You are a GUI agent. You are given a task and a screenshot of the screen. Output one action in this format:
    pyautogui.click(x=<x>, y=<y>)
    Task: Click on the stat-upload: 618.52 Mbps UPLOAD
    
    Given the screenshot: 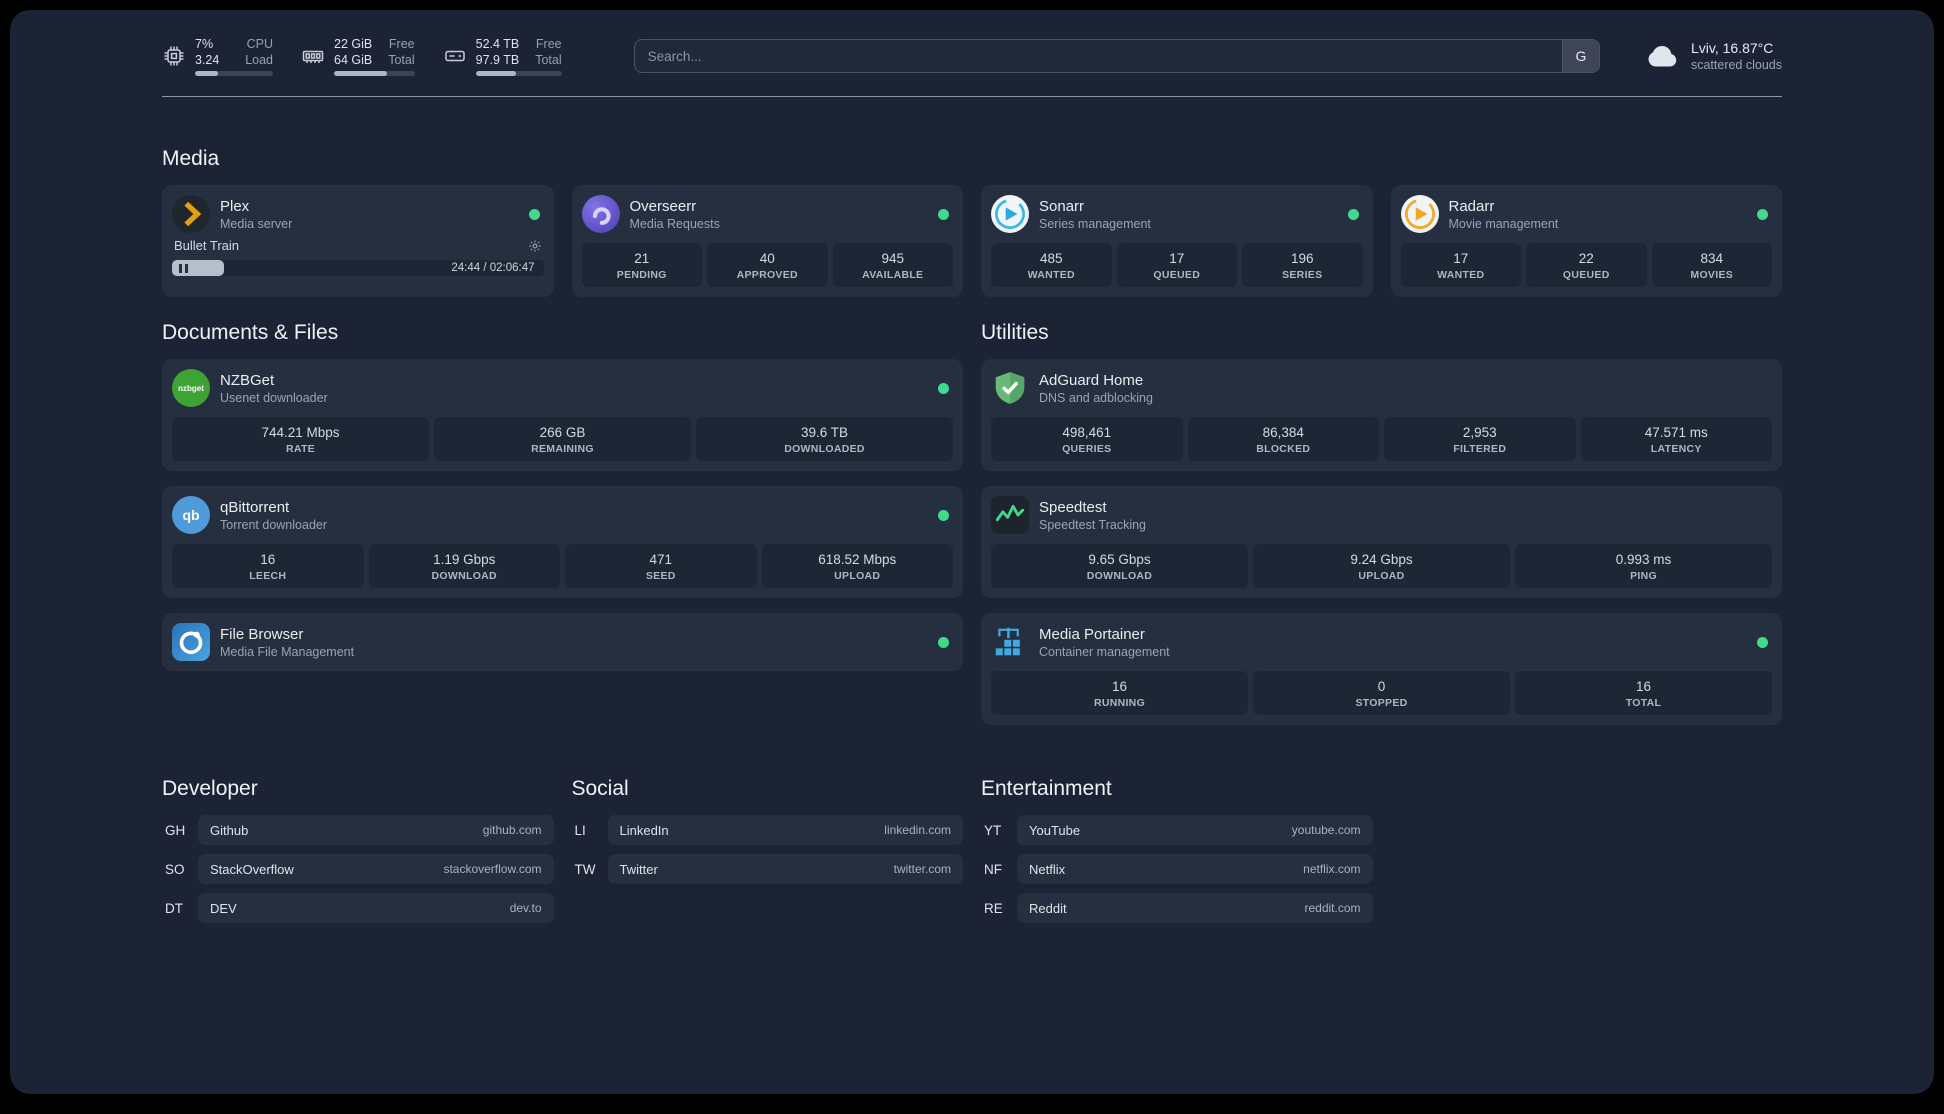 What is the action you would take?
    pyautogui.click(x=857, y=566)
    